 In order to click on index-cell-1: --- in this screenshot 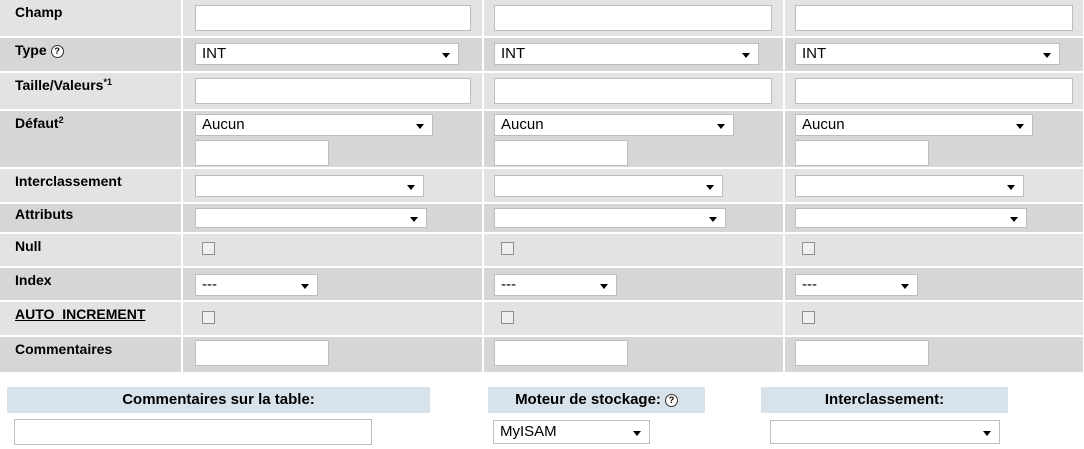, I will do `click(332, 284)`.